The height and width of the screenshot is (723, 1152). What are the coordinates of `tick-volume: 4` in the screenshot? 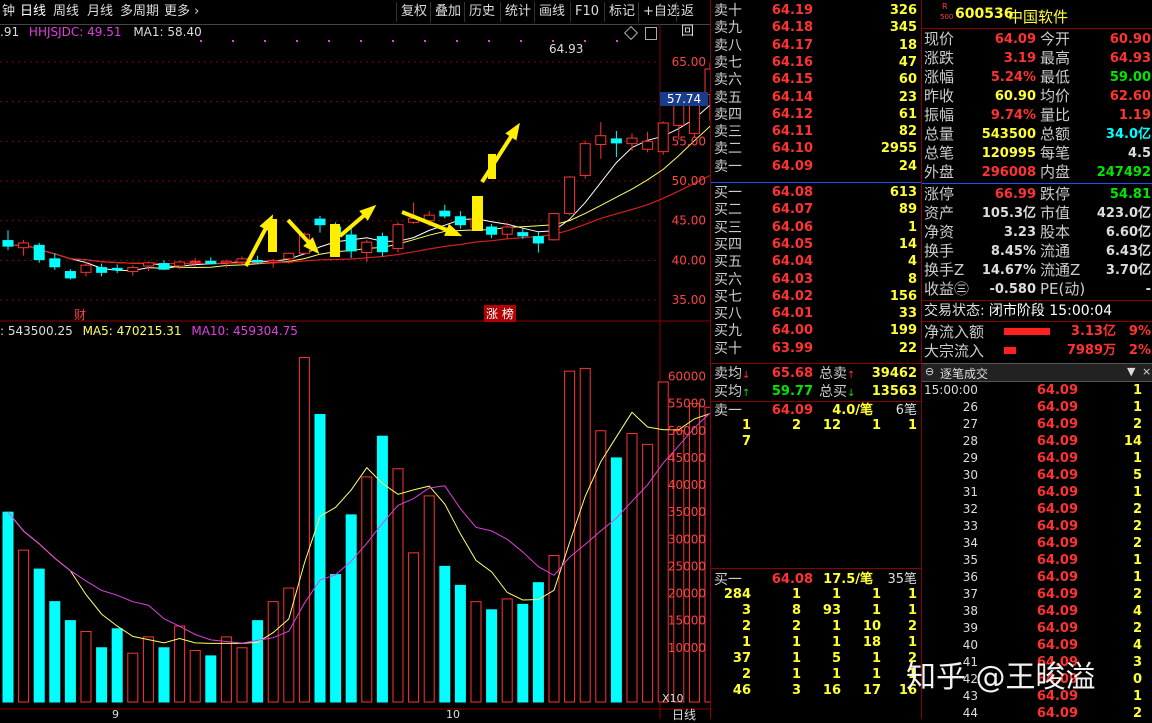 It's located at (1137, 645).